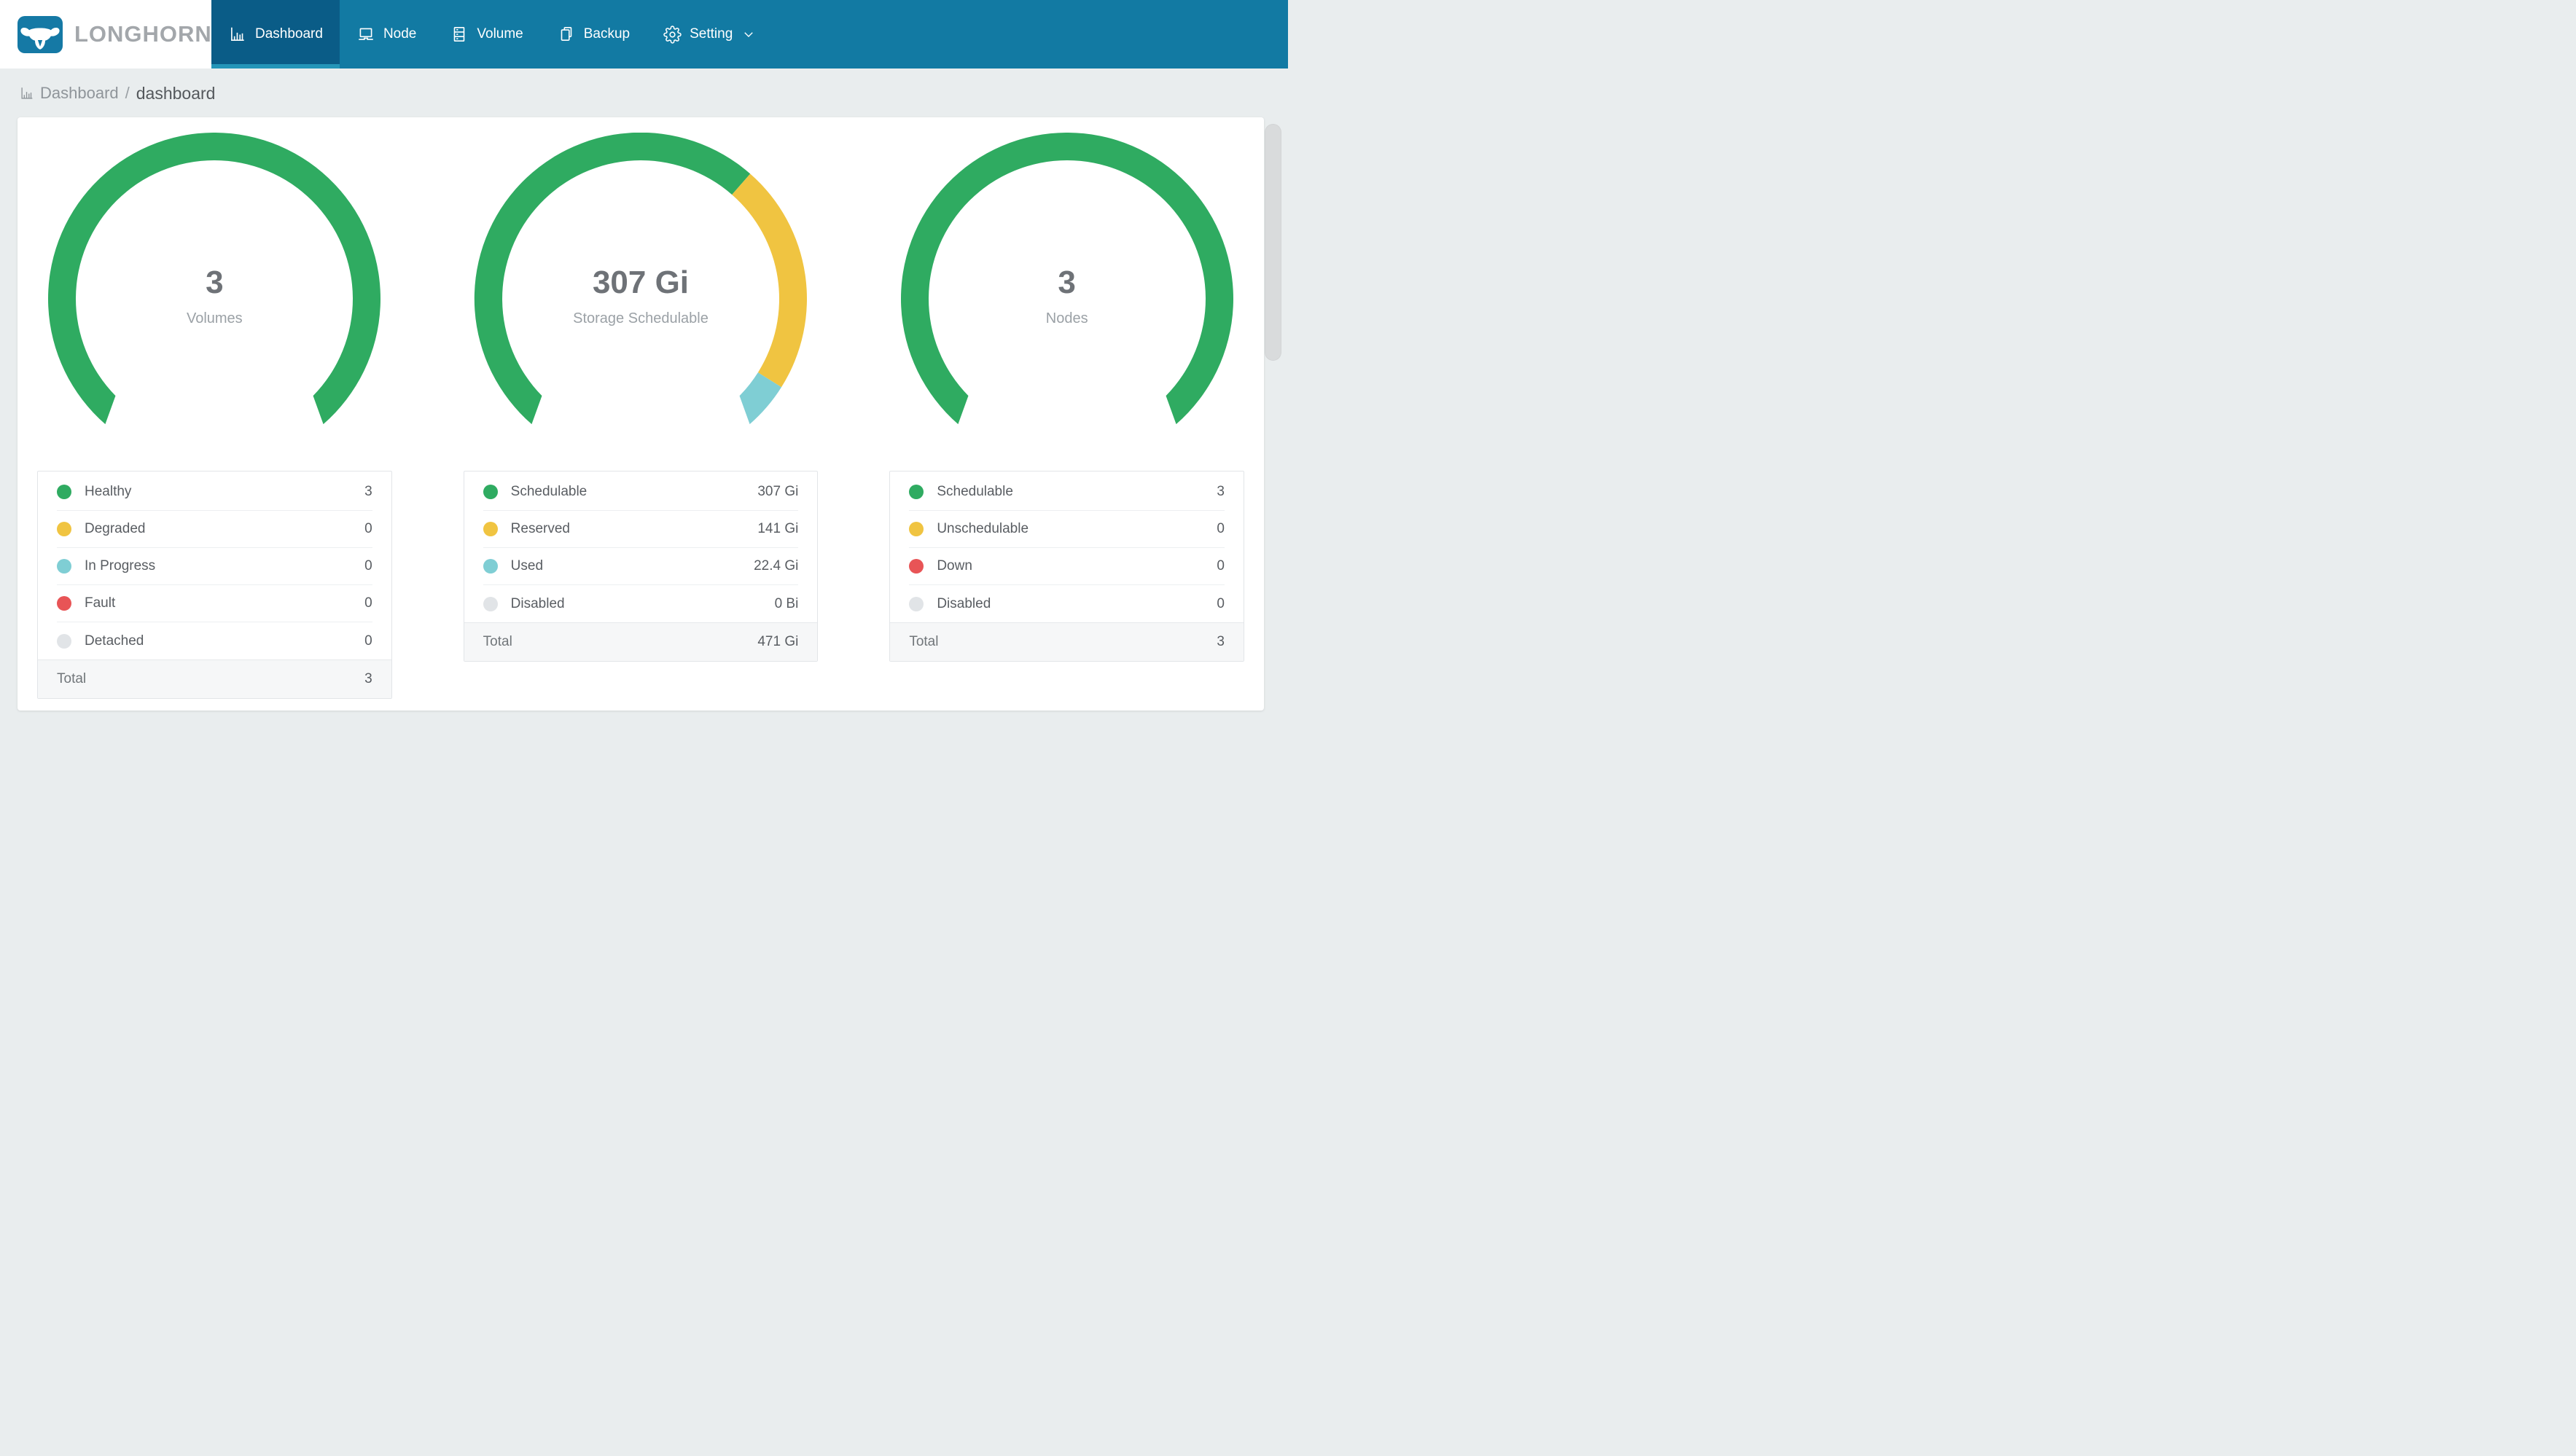 The height and width of the screenshot is (1456, 2576). I want to click on nav-item-label: Backup, so click(607, 34).